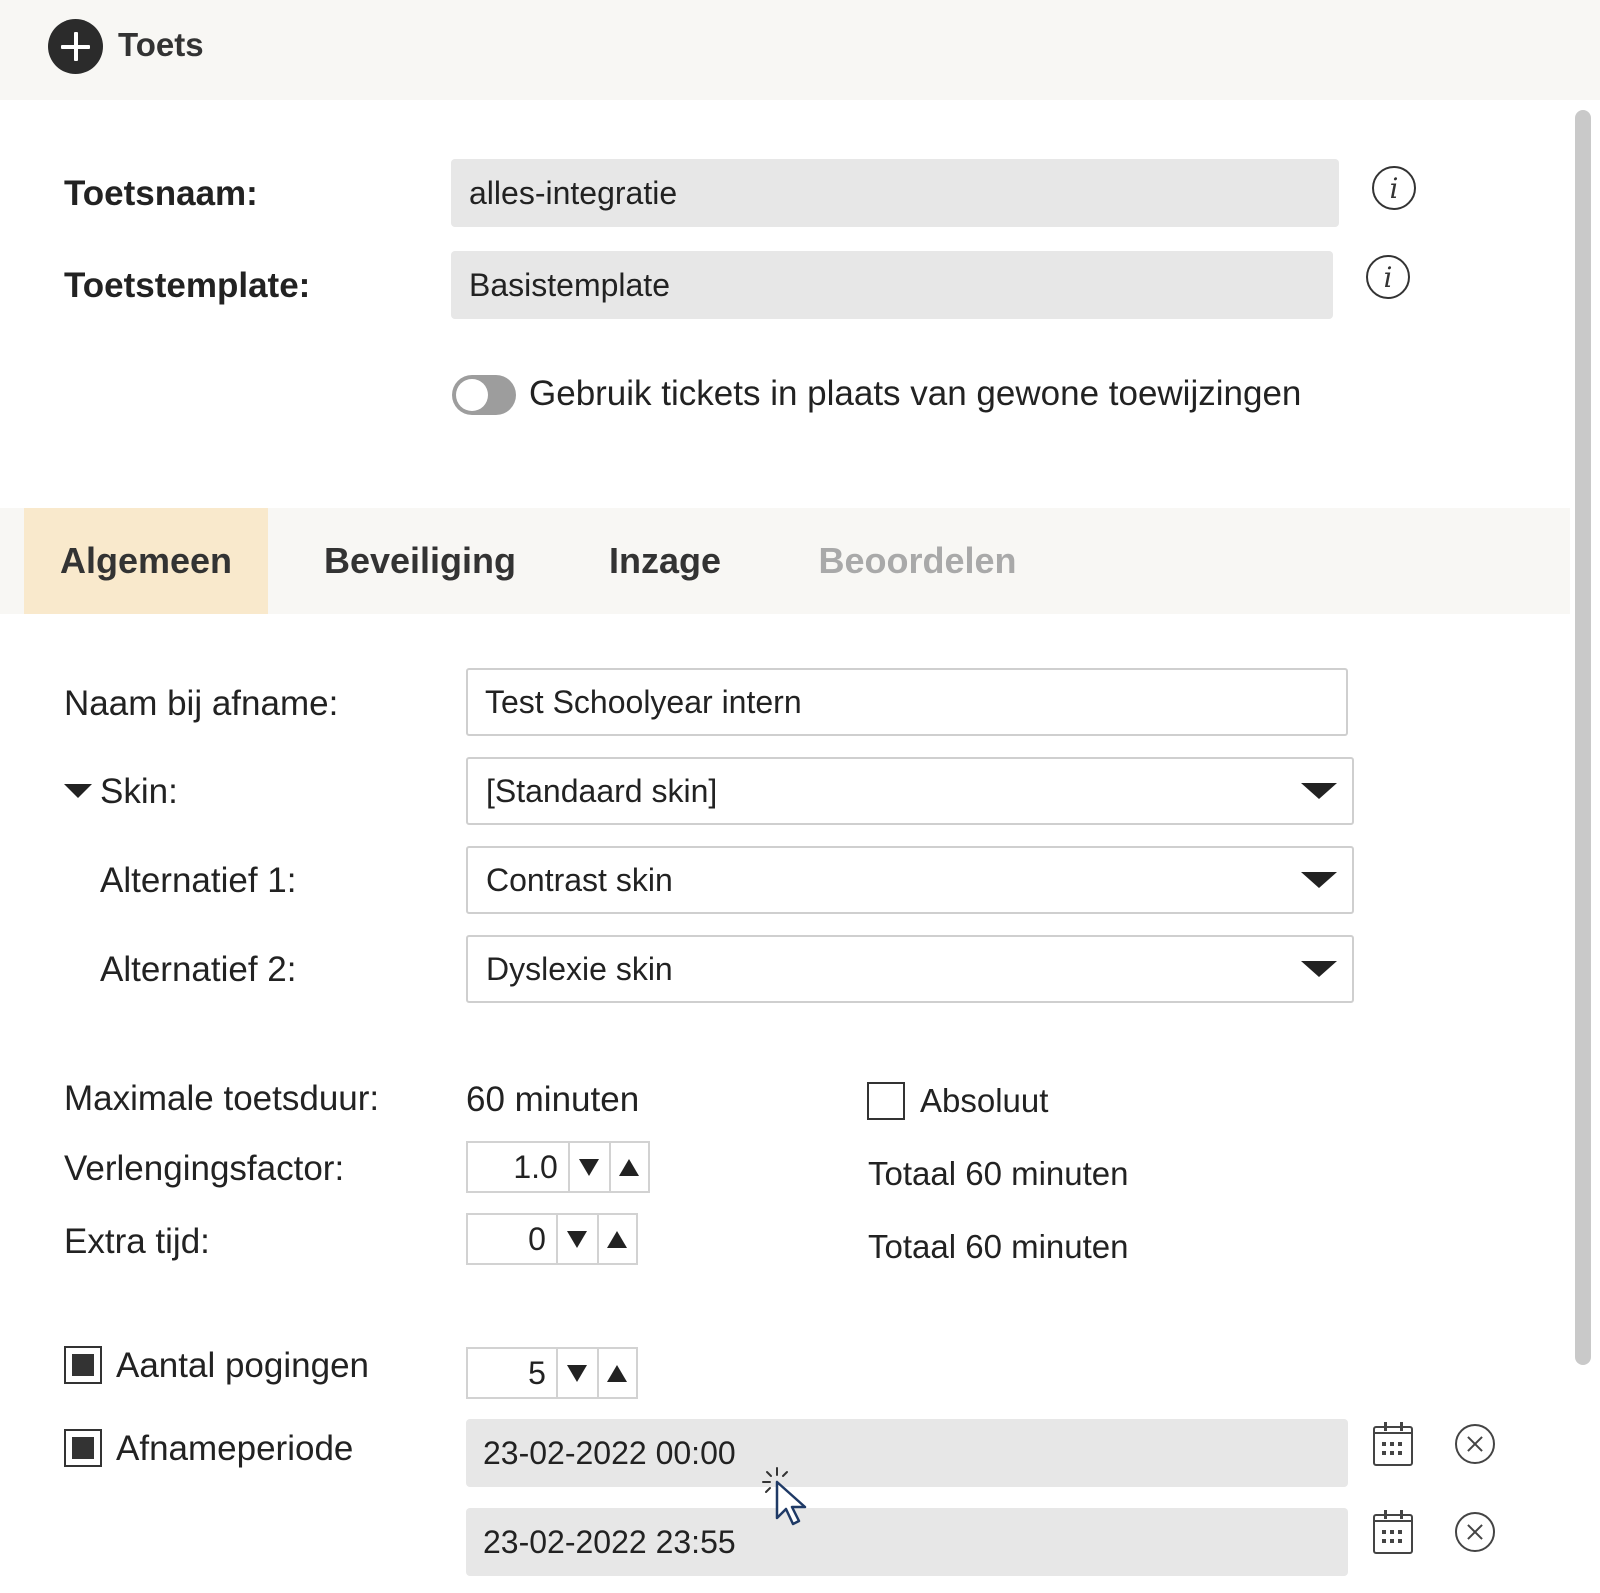  I want to click on plus-circle-icon, so click(75, 46).